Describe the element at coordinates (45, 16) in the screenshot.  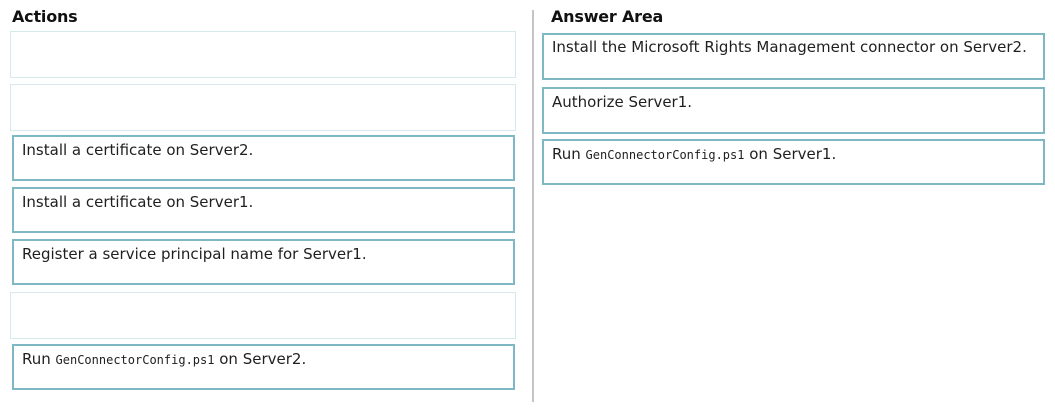
I see `actions-heading: Actions` at that location.